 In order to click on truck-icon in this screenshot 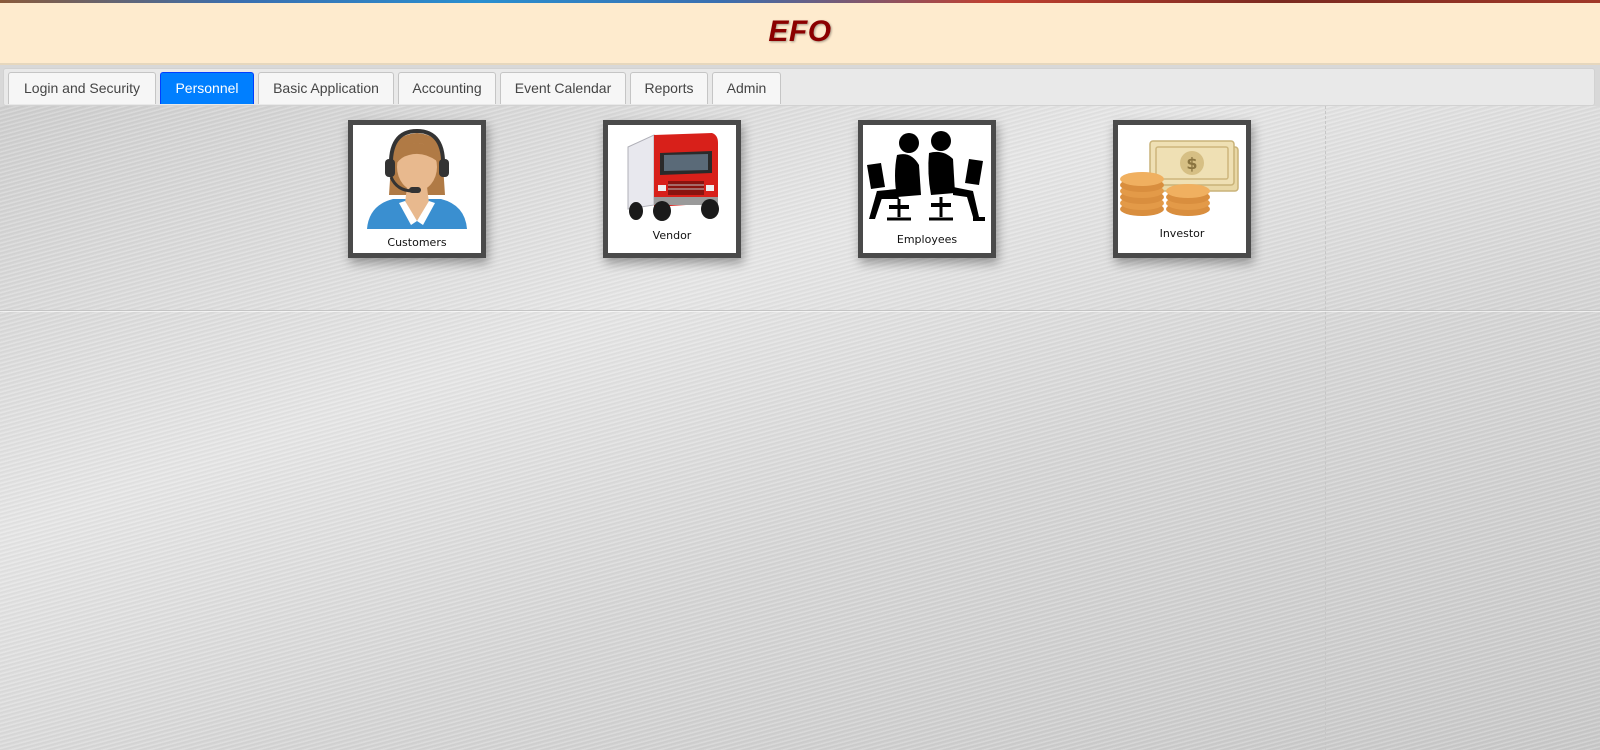, I will do `click(673, 177)`.